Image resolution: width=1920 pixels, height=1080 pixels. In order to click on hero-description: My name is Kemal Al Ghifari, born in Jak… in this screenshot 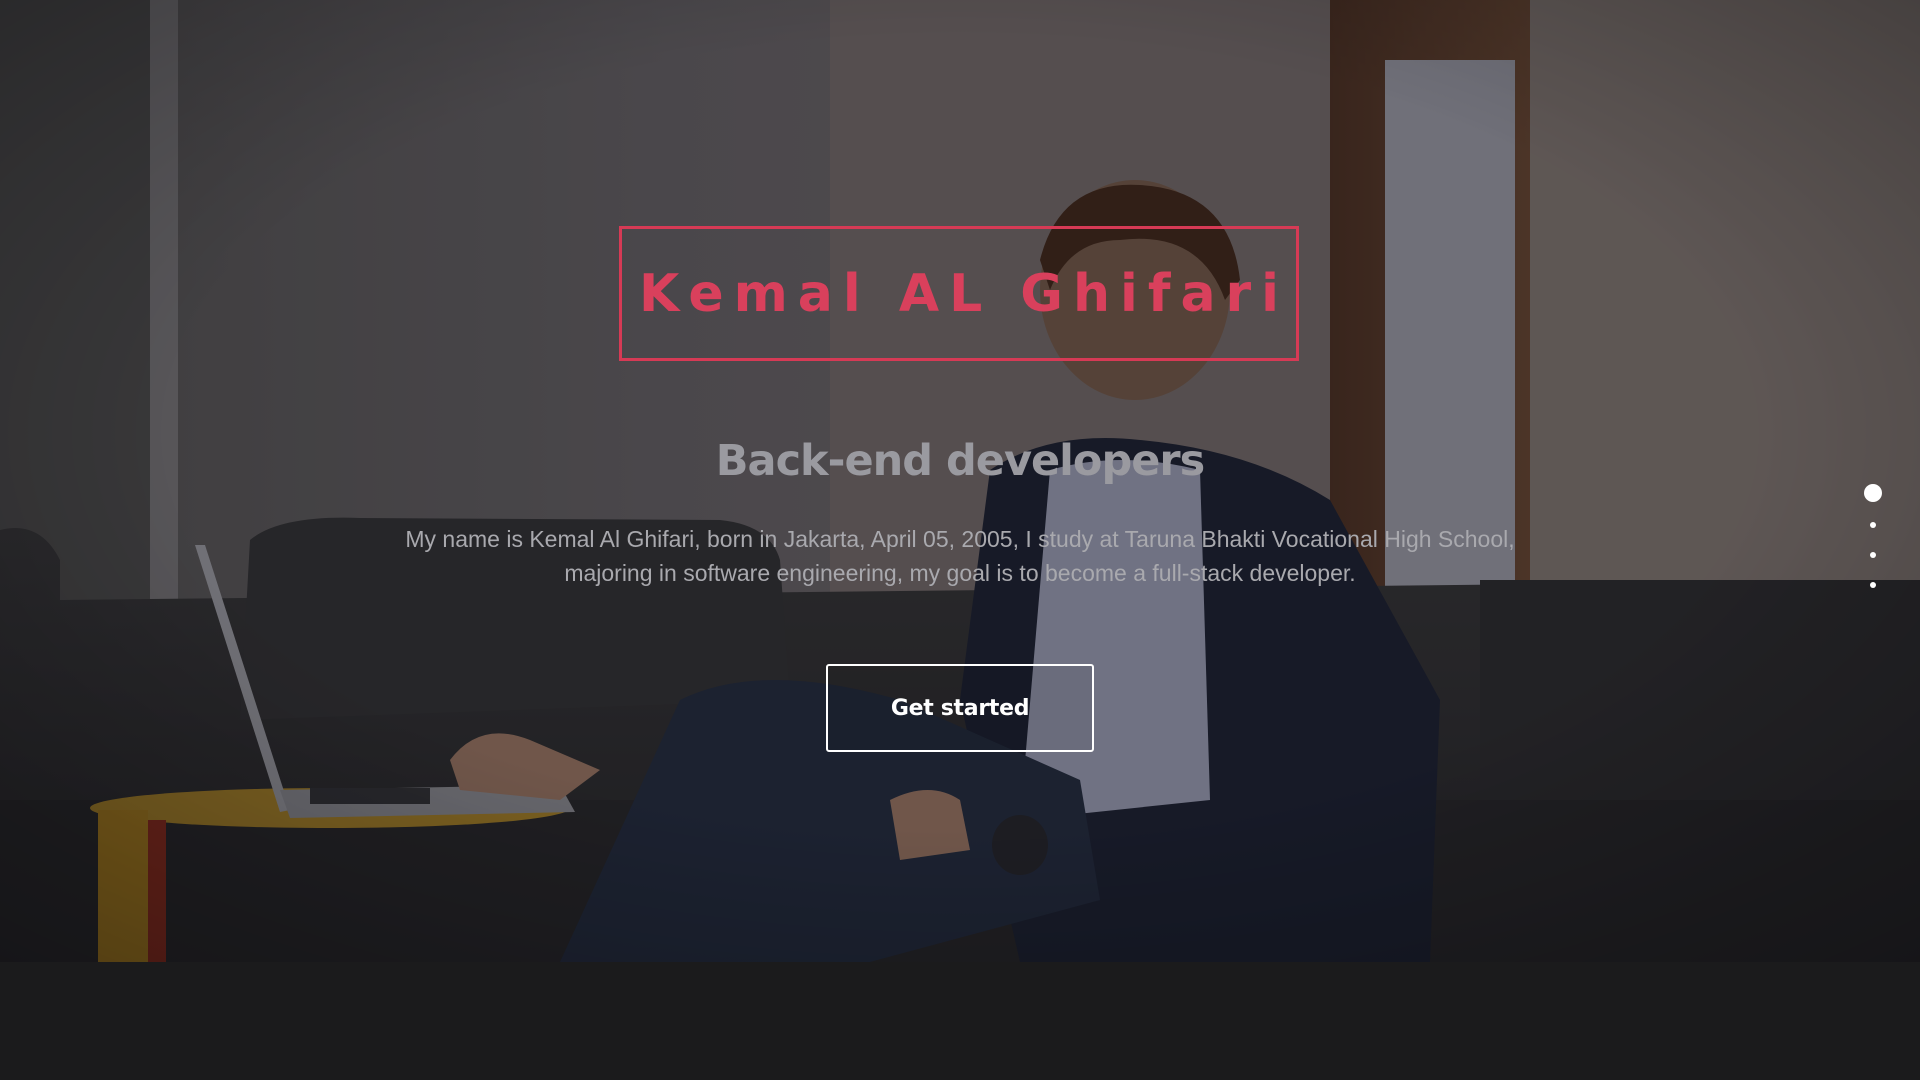, I will do `click(960, 556)`.